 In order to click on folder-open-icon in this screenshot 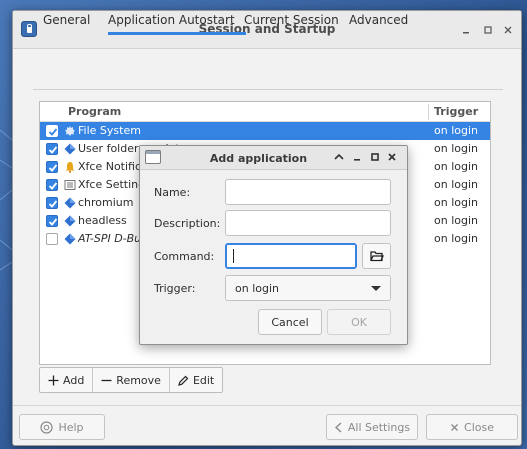, I will do `click(377, 256)`.